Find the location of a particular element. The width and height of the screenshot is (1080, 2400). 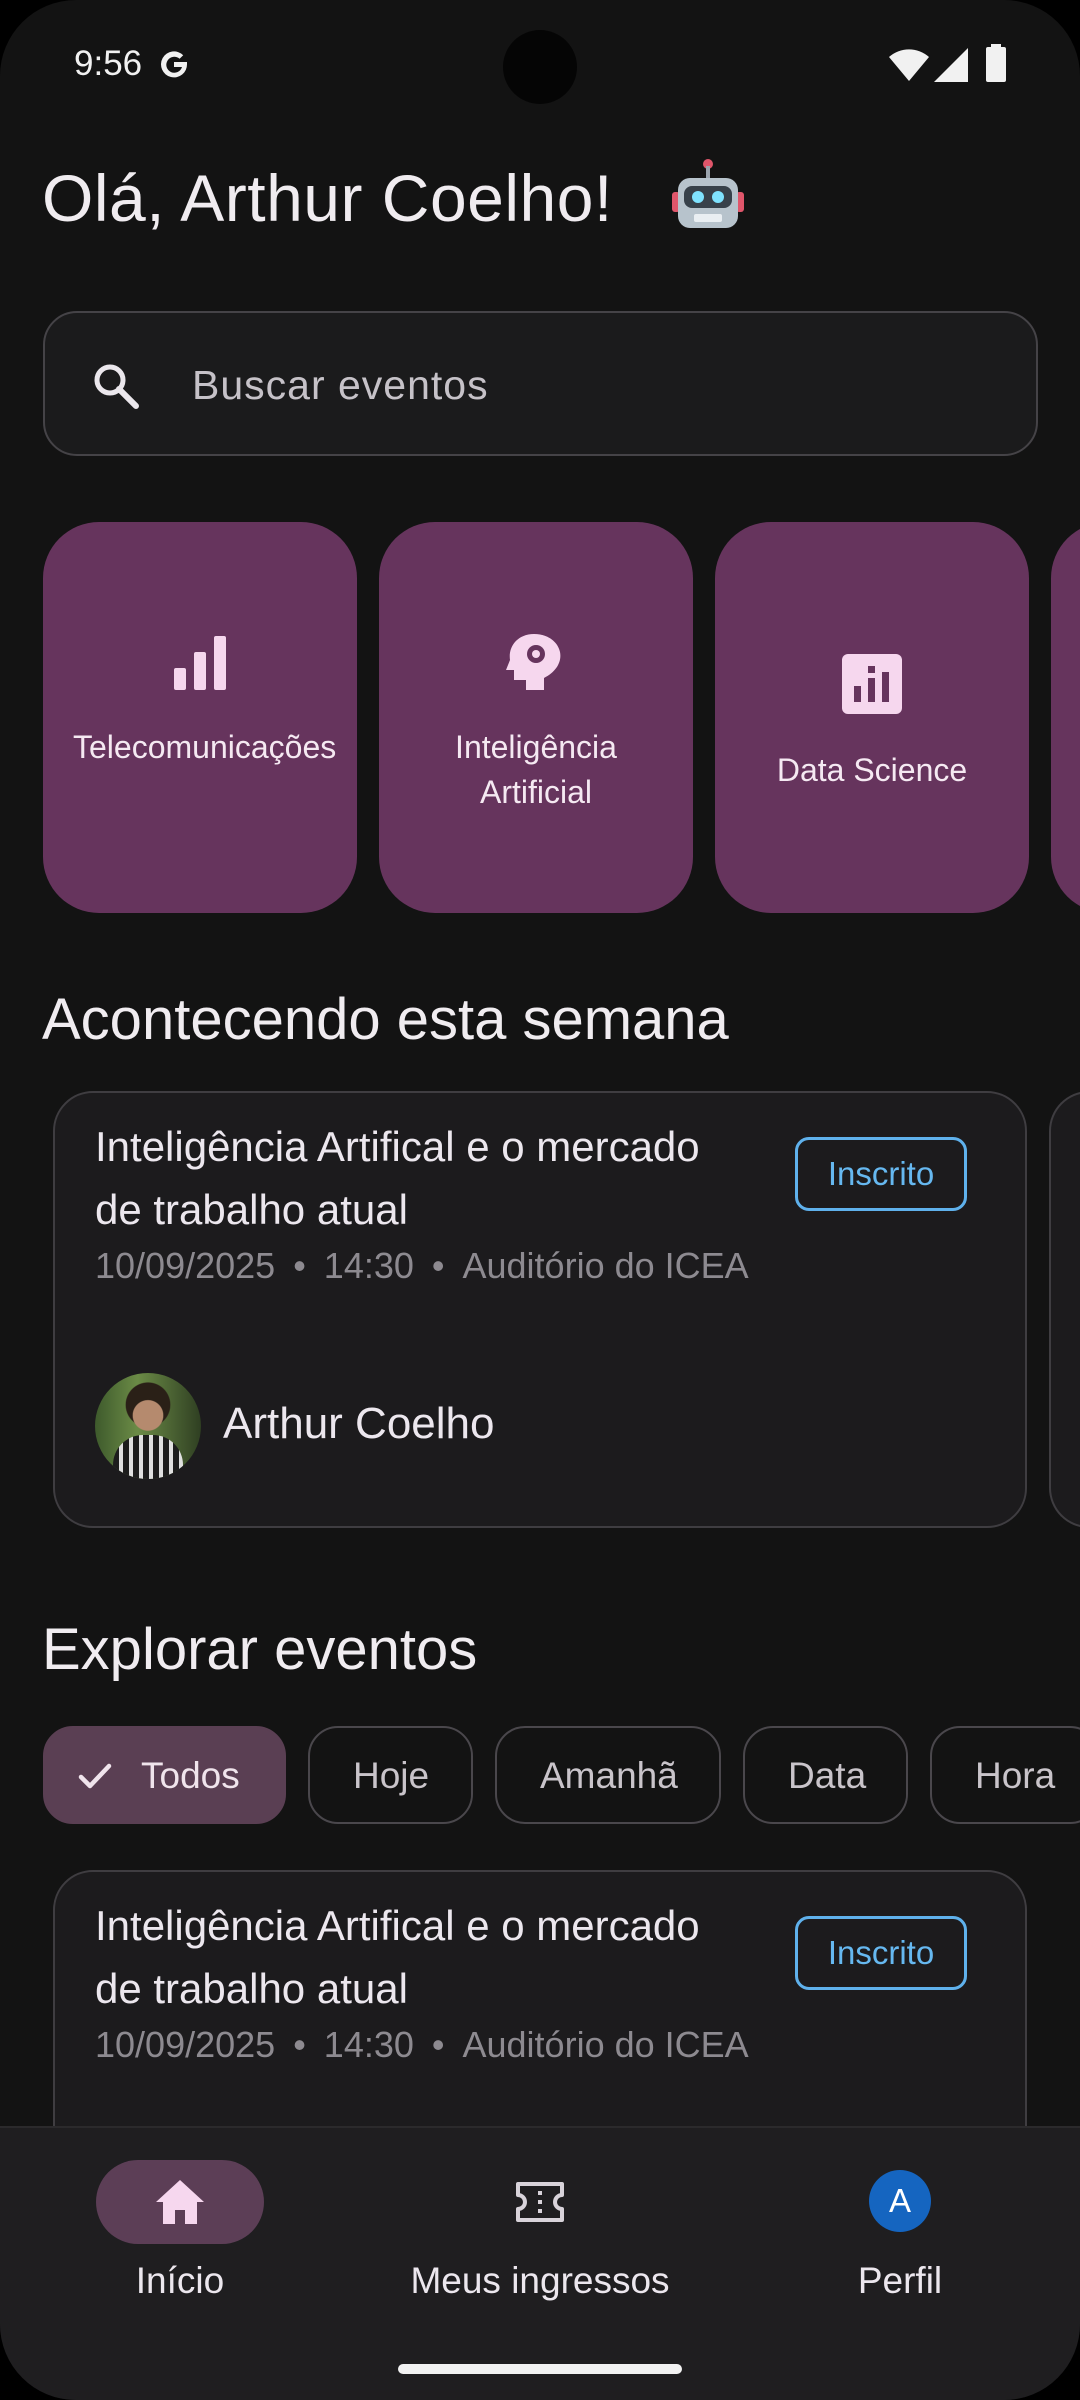

search-icon is located at coordinates (116, 386).